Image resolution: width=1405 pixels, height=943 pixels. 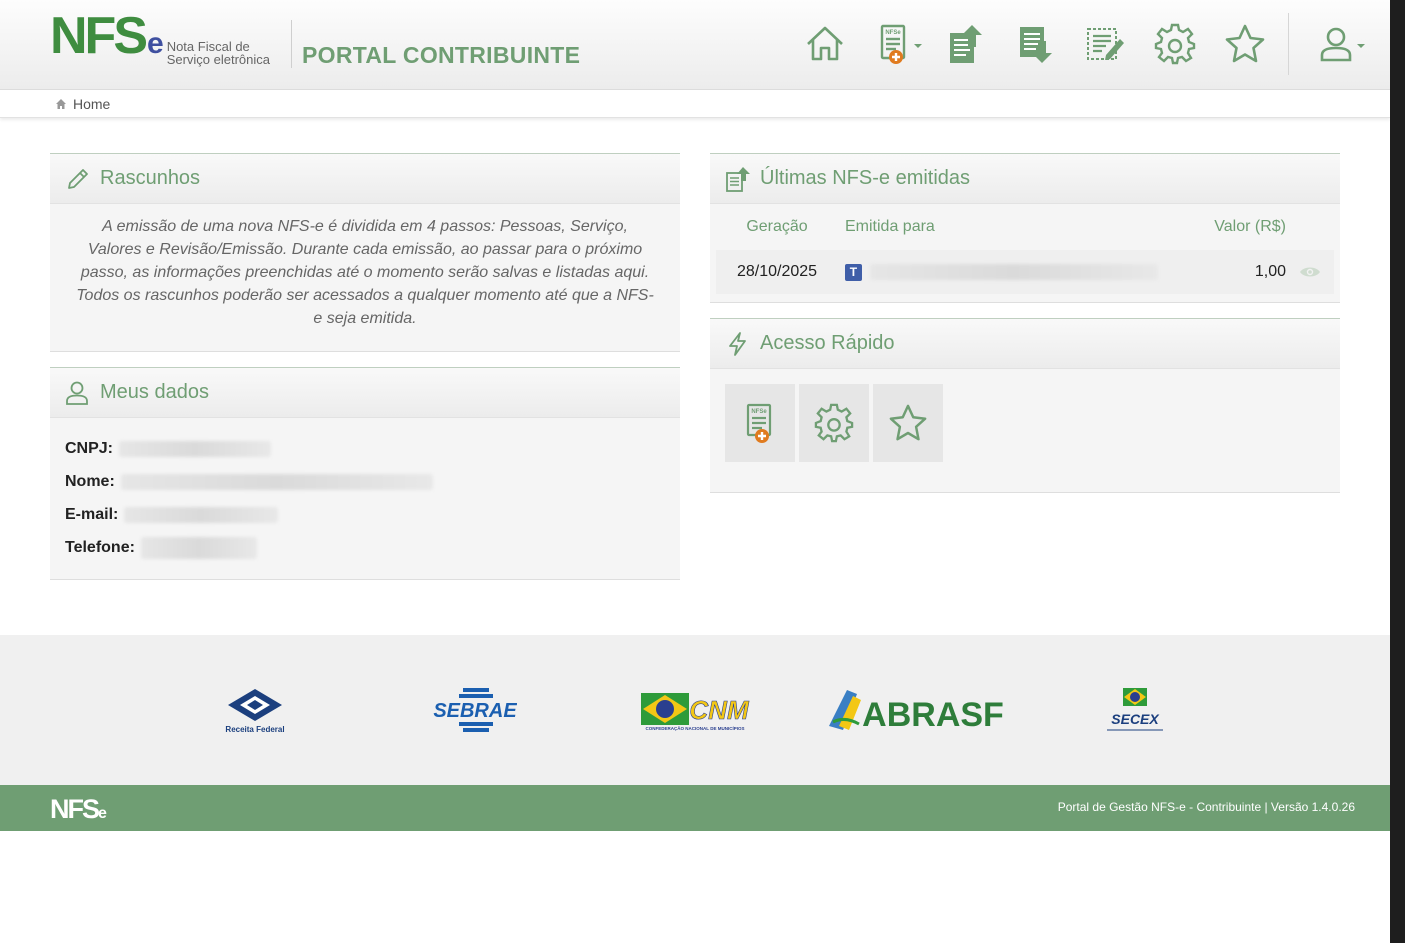 What do you see at coordinates (777, 271) in the screenshot?
I see `row-geracao: 28/10/2025` at bounding box center [777, 271].